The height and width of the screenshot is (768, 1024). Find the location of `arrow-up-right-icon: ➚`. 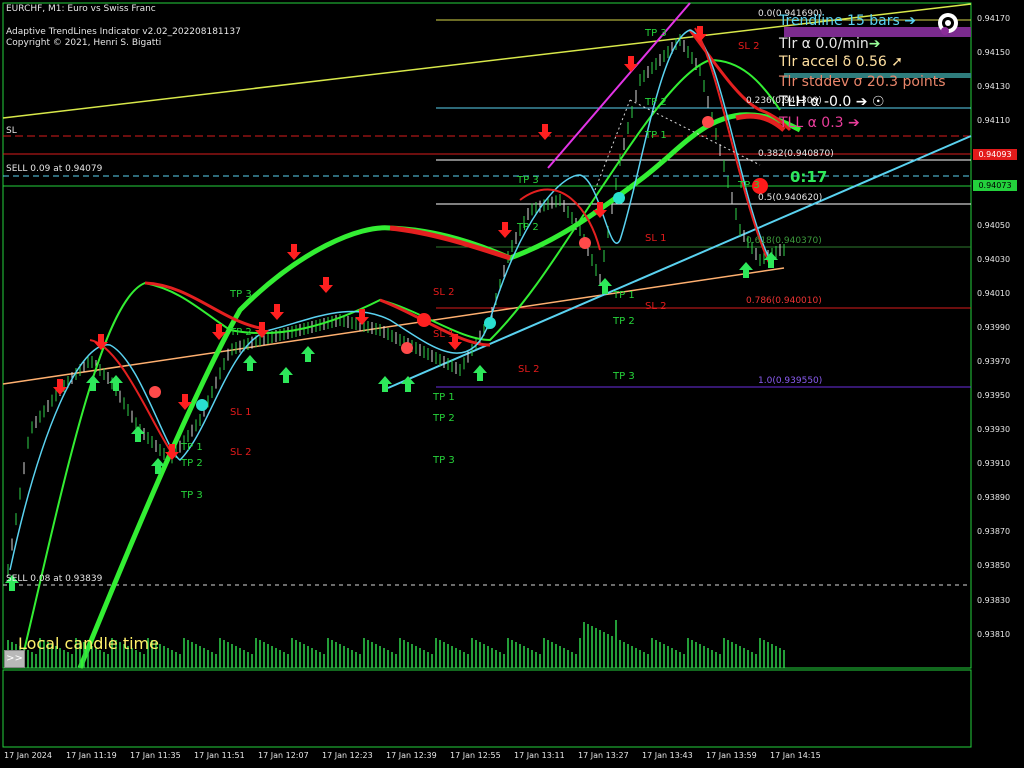

arrow-up-right-icon: ➚ is located at coordinates (897, 62).